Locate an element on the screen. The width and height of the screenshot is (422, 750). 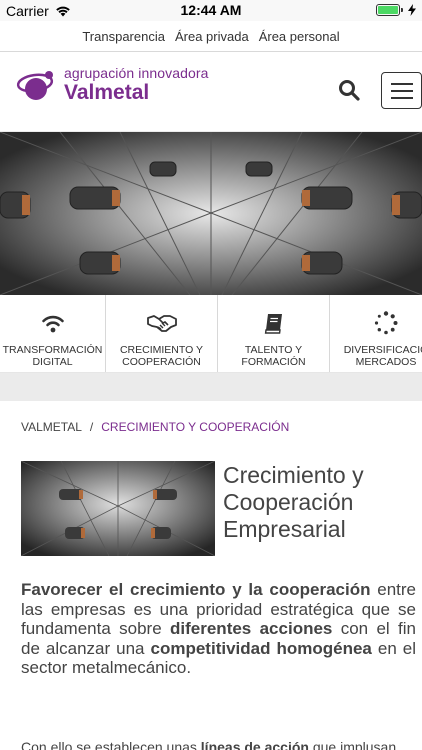
category-diversificacion-mercados: DIVERSIFICACIÓ MERCADOS is located at coordinates (376, 333).